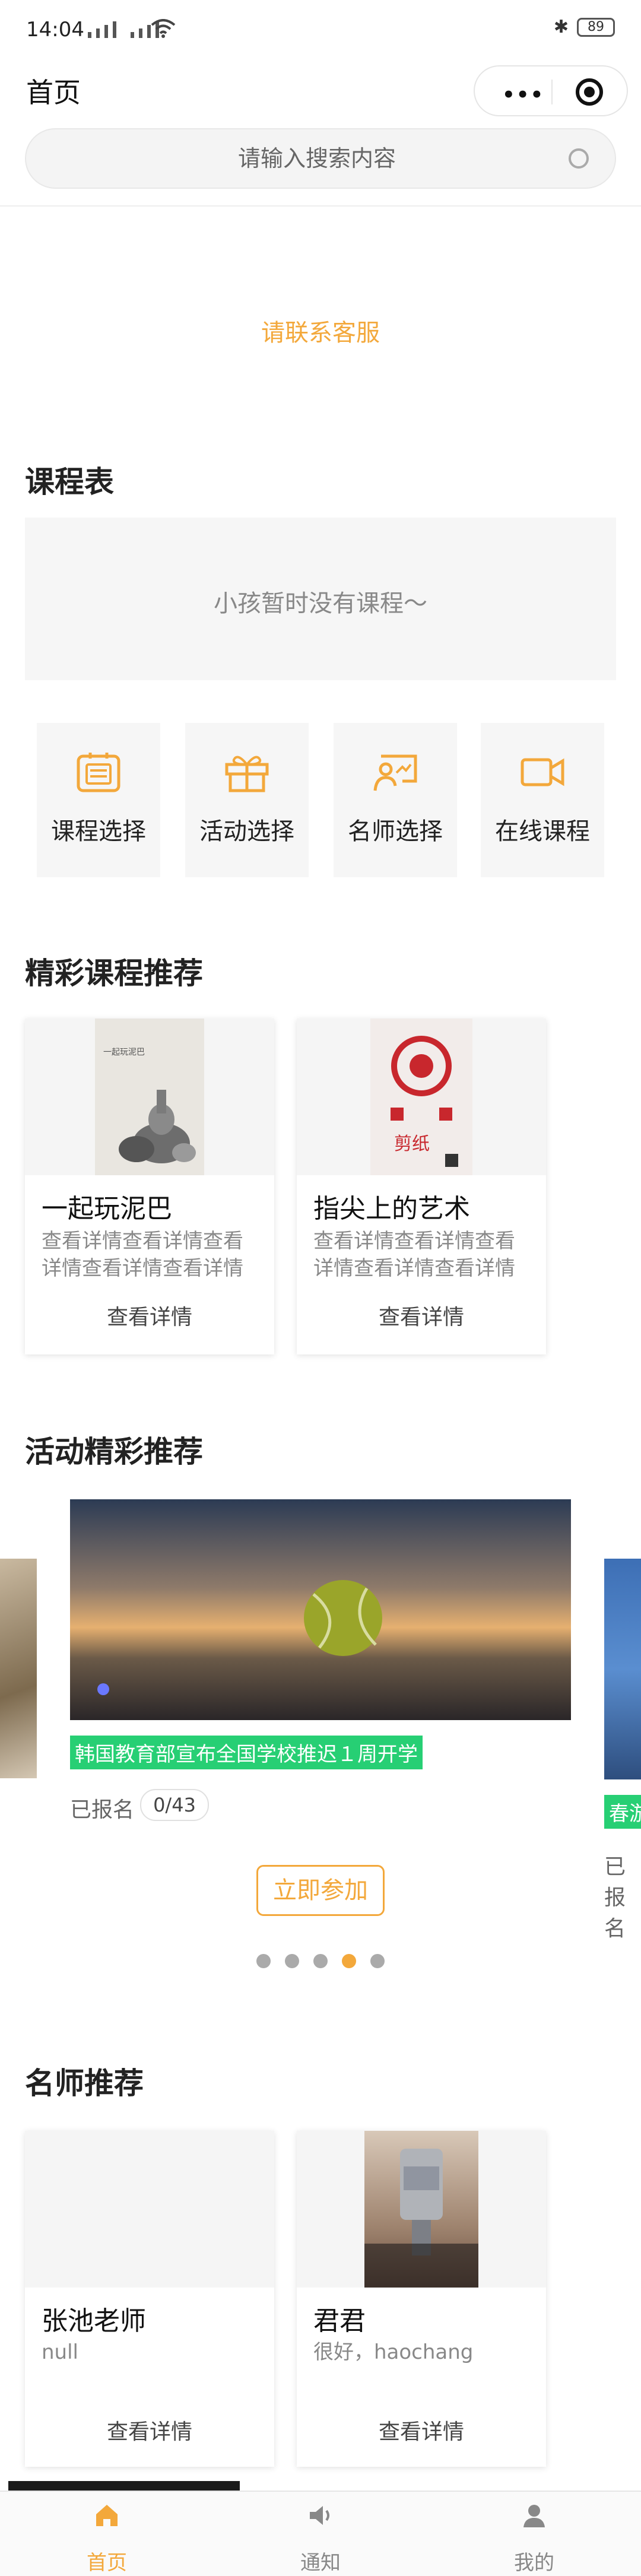 This screenshot has width=641, height=2576. Describe the element at coordinates (163, 28) in the screenshot. I see `wifi-icon` at that location.